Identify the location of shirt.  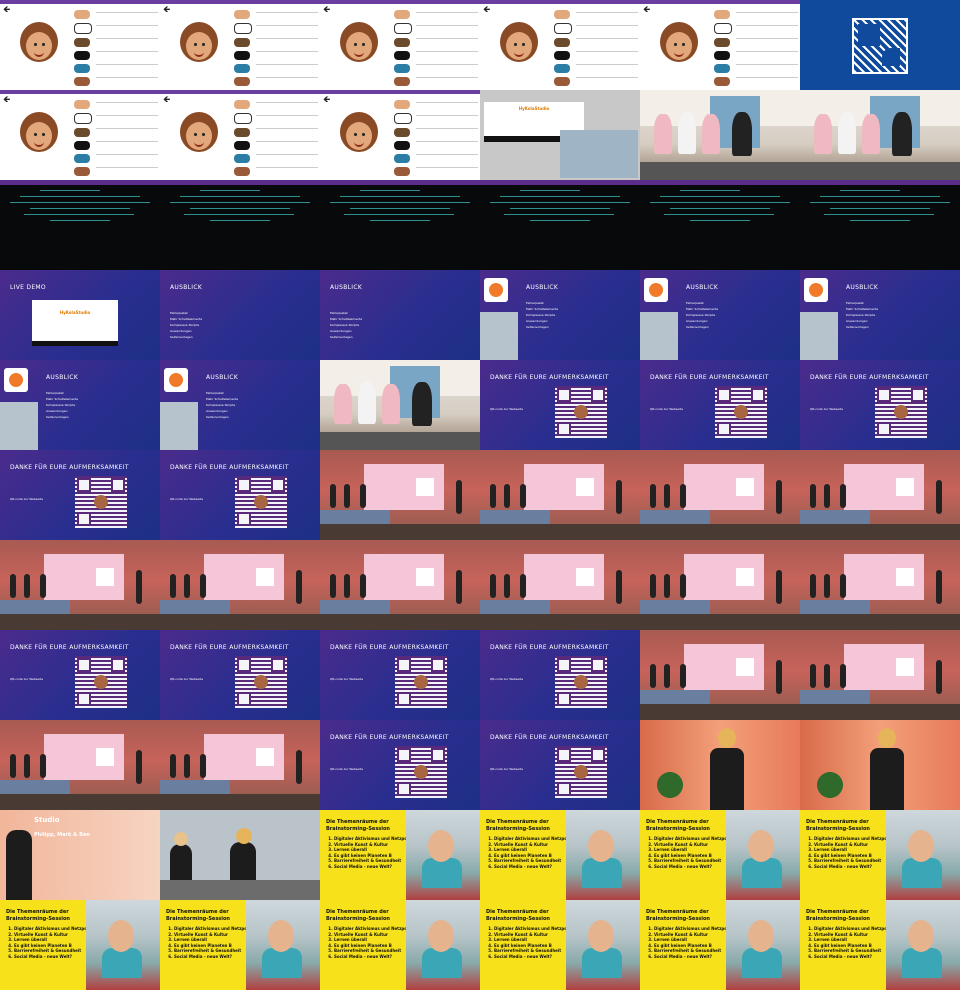
(602, 873).